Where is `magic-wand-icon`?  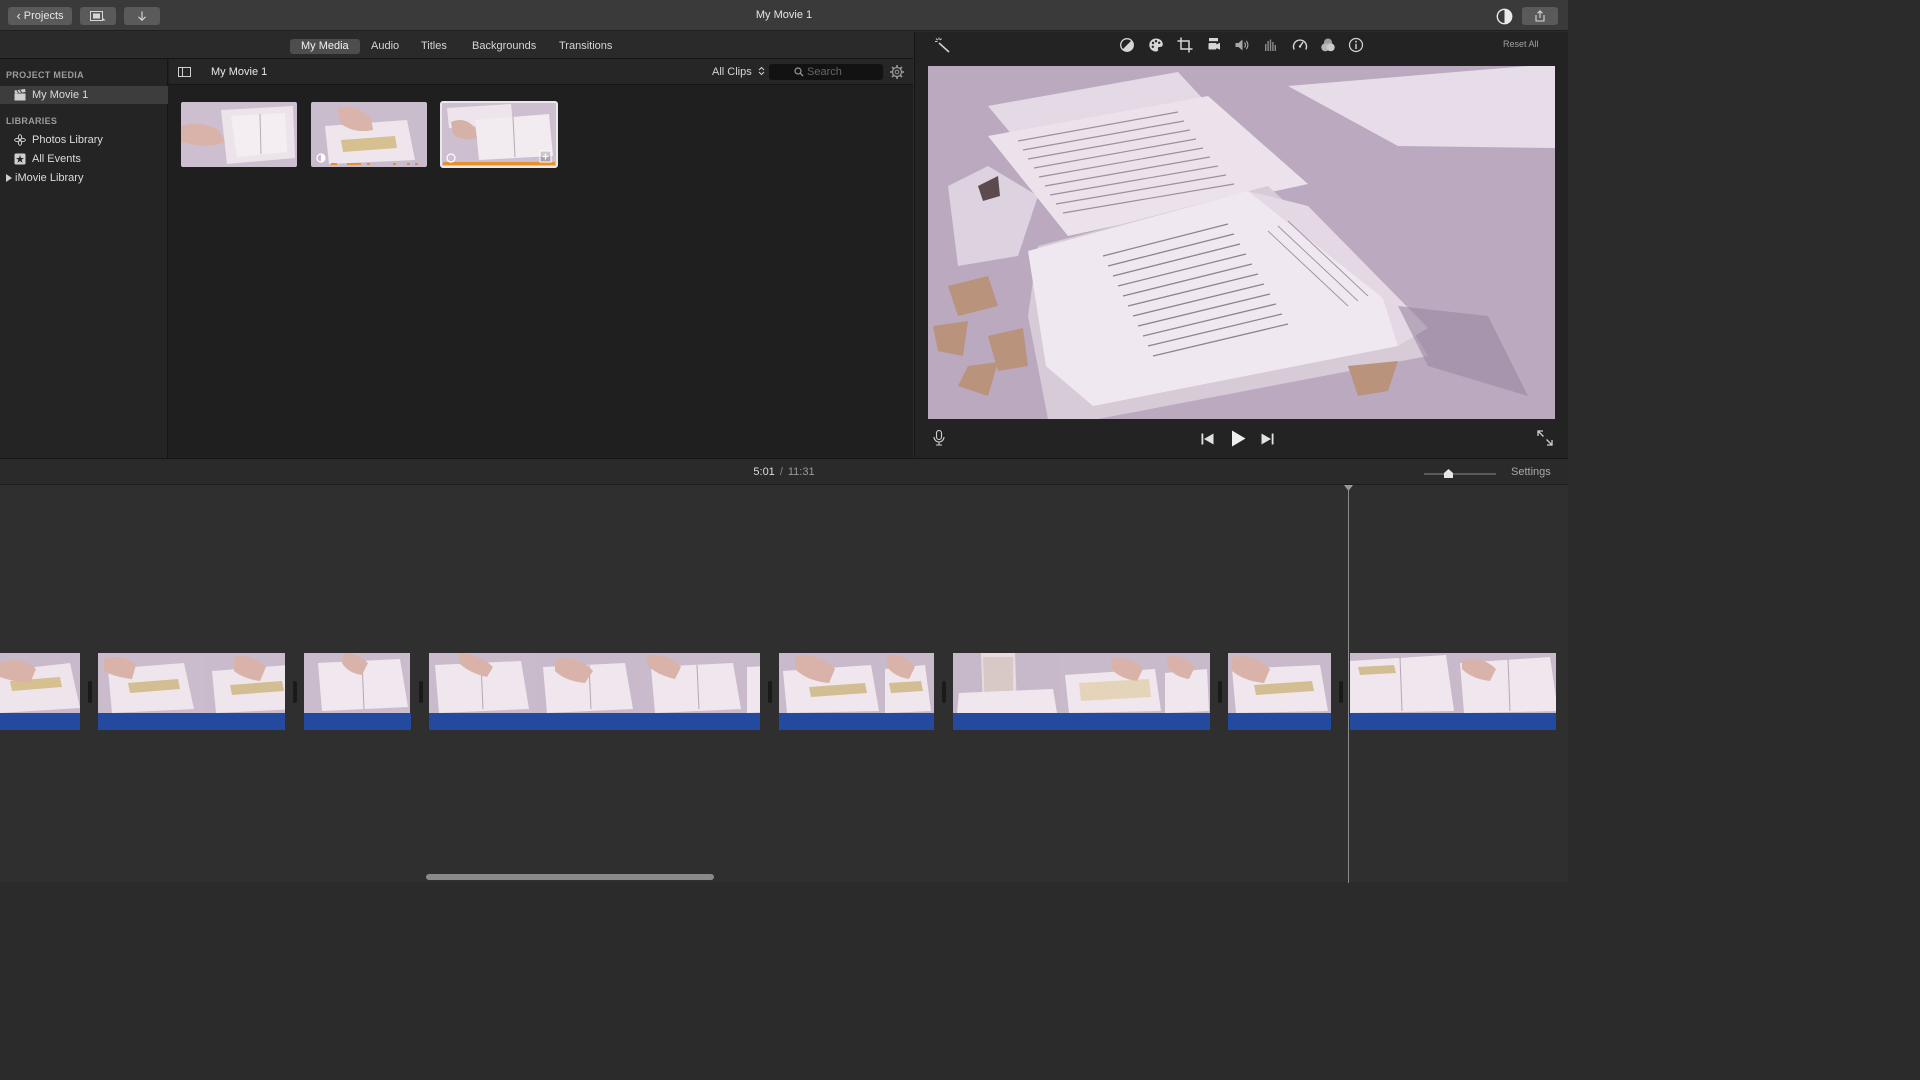
magic-wand-icon is located at coordinates (943, 45).